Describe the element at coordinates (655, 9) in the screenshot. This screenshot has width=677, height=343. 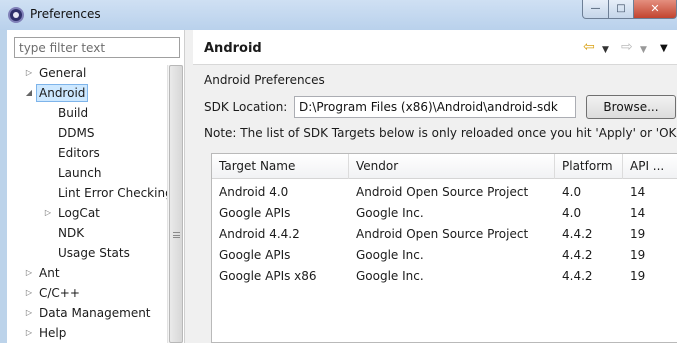
I see `close-button: ✕` at that location.